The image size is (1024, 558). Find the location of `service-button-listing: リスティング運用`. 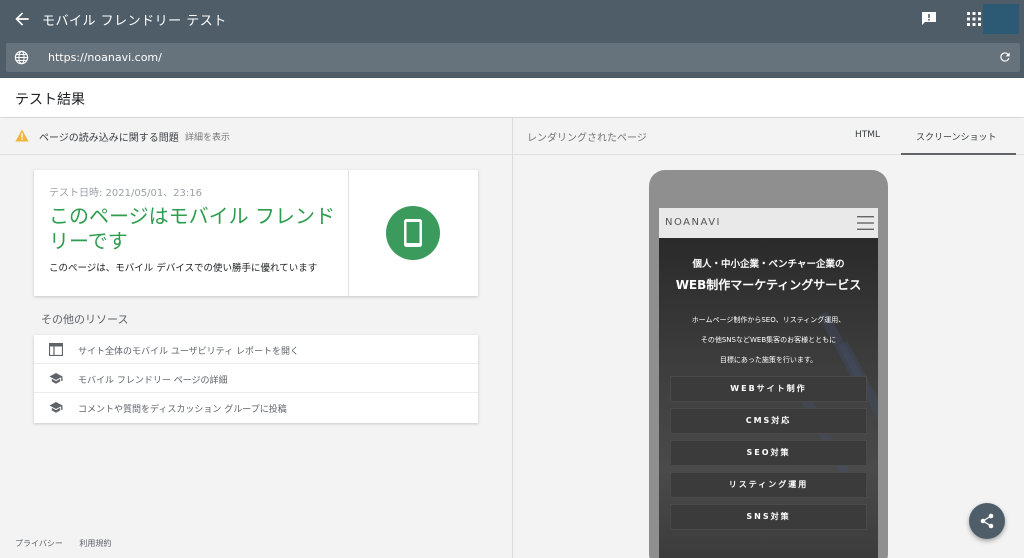

service-button-listing: リスティング運用 is located at coordinates (768, 485).